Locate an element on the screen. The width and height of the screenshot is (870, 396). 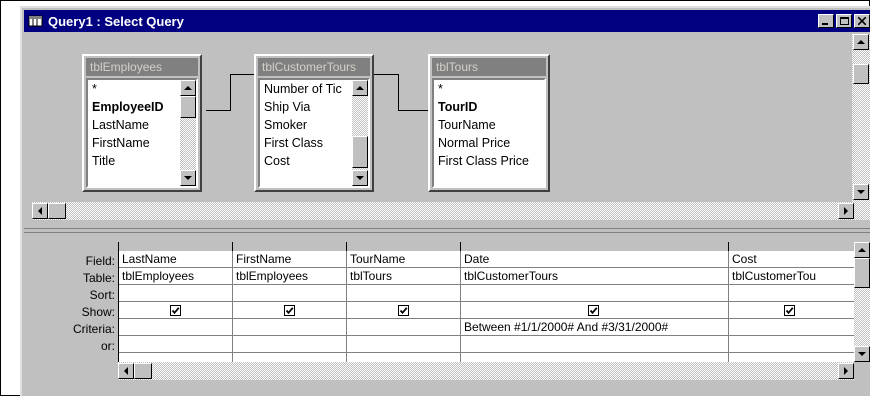
close-icon is located at coordinates (862, 21).